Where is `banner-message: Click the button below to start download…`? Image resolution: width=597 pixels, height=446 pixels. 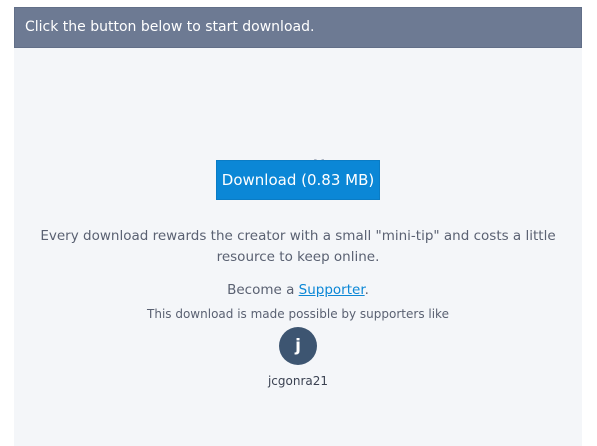 banner-message: Click the button below to start download… is located at coordinates (170, 27).